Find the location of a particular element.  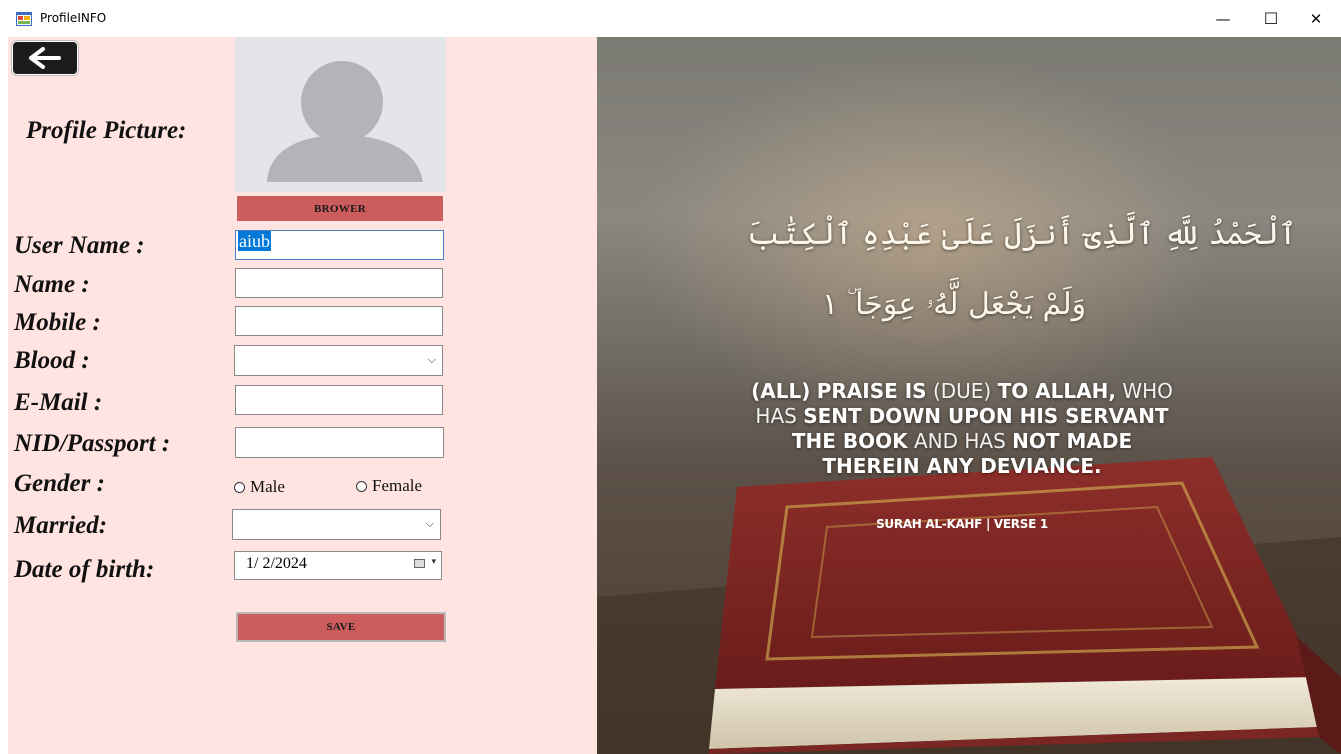

verse-reference: SURAH AL-KAHF | VERSE 1 is located at coordinates (962, 524).